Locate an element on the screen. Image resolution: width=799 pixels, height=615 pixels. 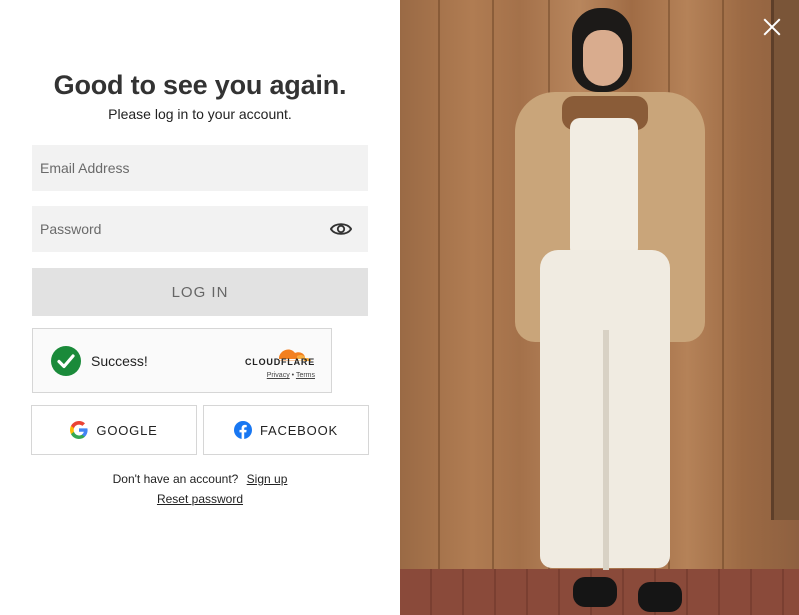
model-sweater is located at coordinates (604, 188).